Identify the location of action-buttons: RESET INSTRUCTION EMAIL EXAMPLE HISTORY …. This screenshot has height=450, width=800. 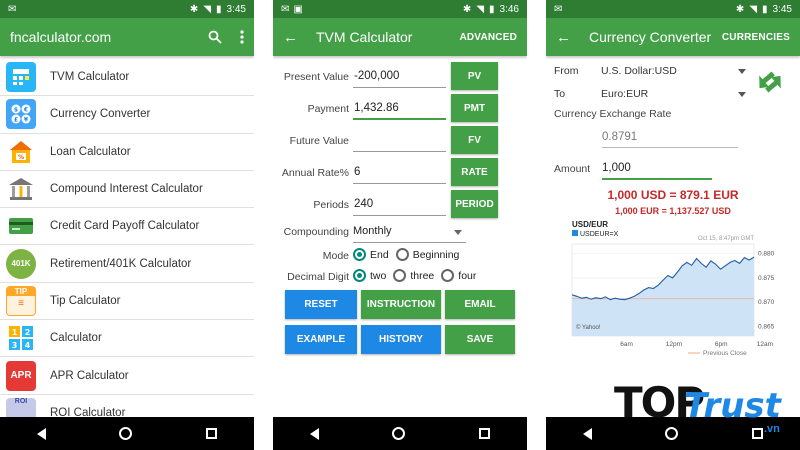
(400, 322).